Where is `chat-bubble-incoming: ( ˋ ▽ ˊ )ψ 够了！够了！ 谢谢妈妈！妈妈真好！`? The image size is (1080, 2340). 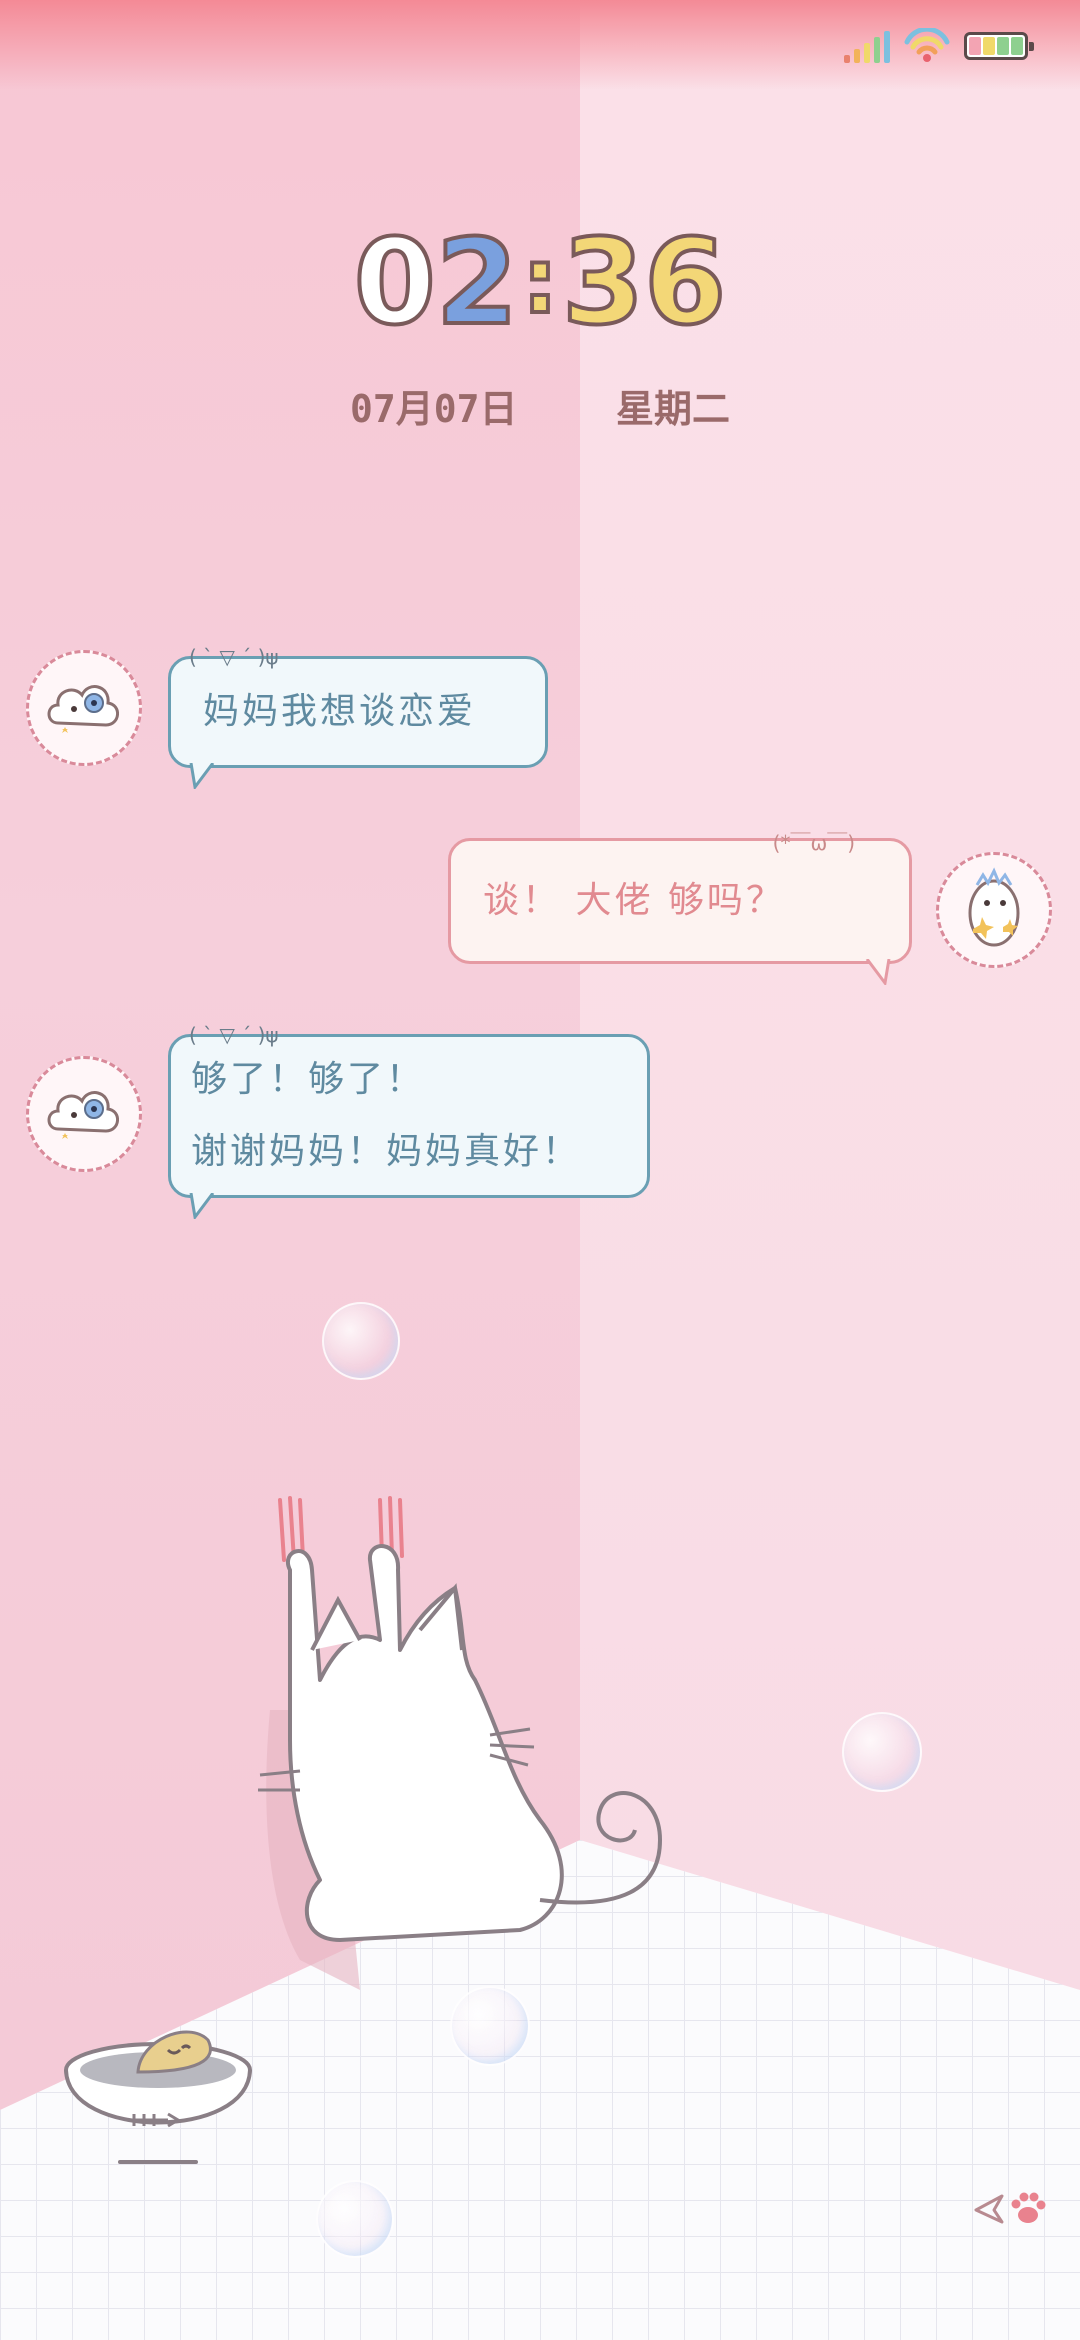 chat-bubble-incoming: ( ˋ ▽ ˊ )ψ 够了！够了！ 谢谢妈妈！妈妈真好！ is located at coordinates (409, 1121).